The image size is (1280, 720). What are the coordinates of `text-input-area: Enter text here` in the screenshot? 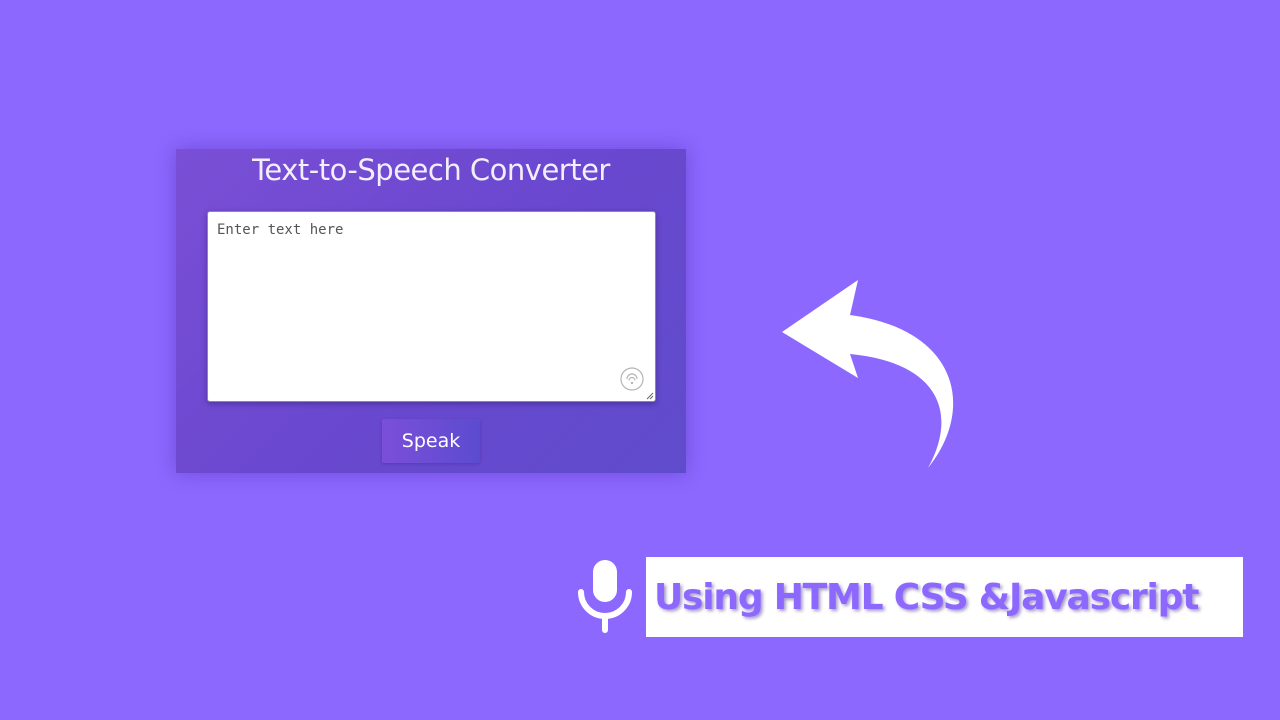 It's located at (431, 306).